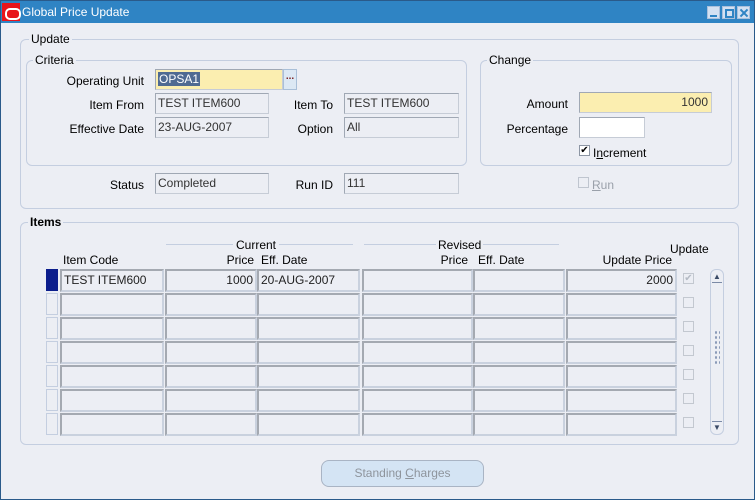 The width and height of the screenshot is (755, 500). Describe the element at coordinates (402, 473) in the screenshot. I see `standing-charges-button: Standing Charges` at that location.